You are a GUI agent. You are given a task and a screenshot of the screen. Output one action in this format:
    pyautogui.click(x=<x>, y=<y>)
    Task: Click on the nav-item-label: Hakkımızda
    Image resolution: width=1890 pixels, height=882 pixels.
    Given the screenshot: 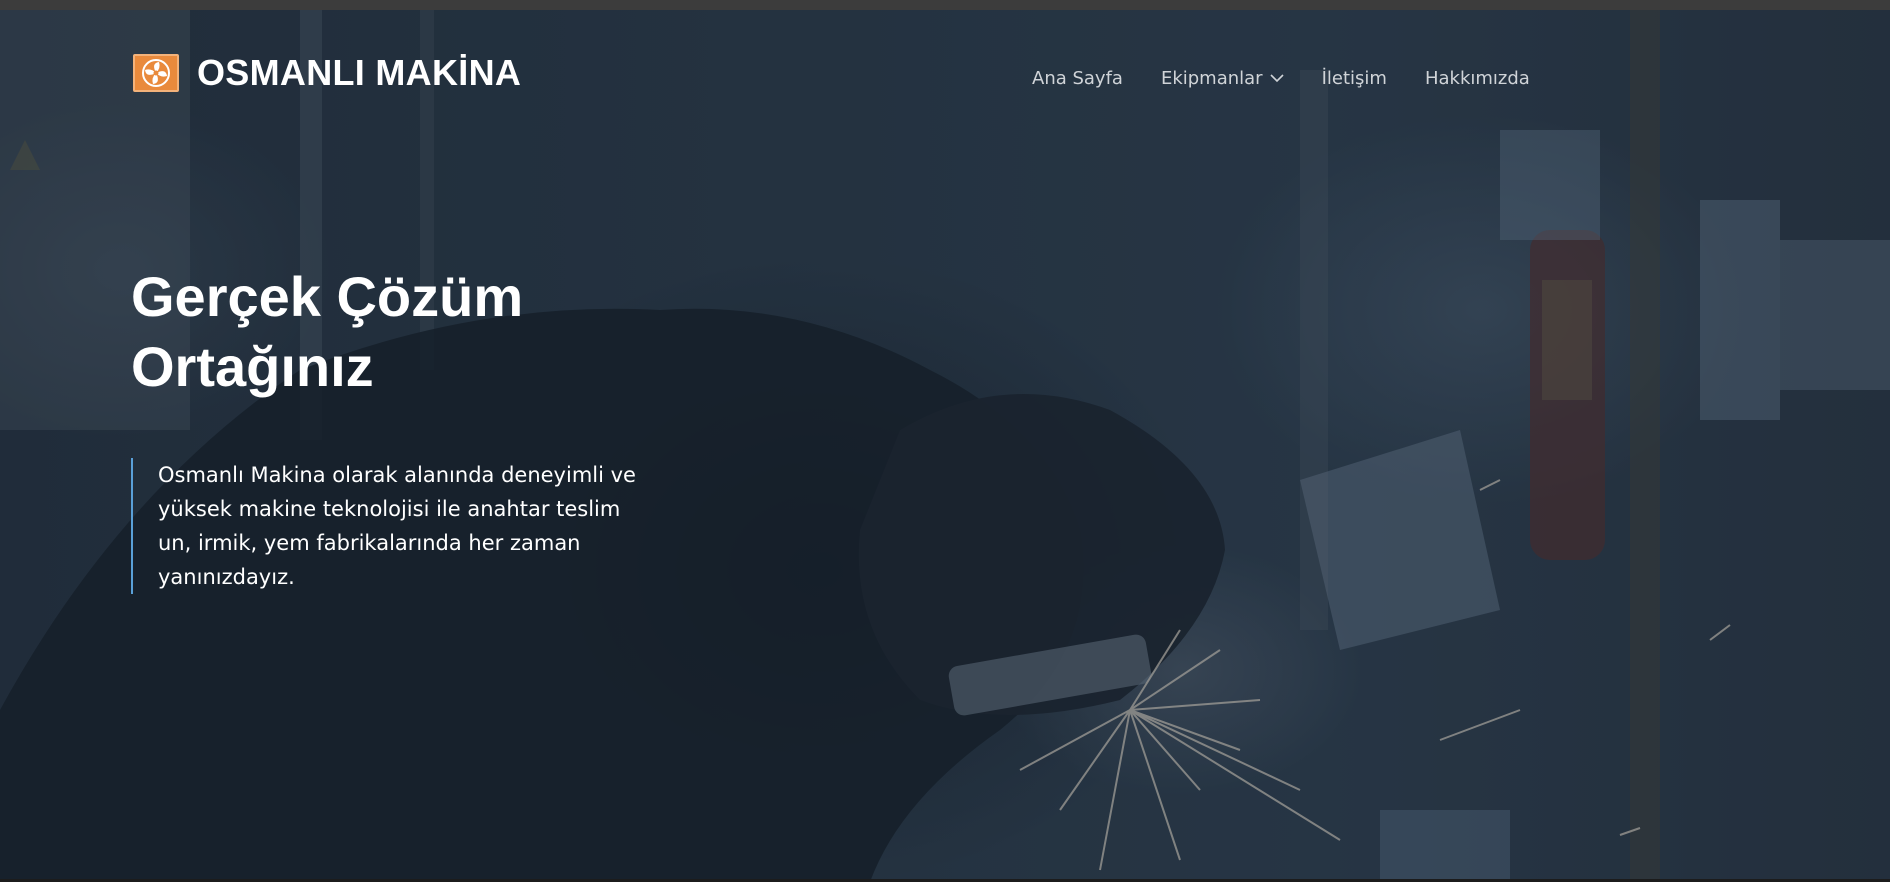 What is the action you would take?
    pyautogui.click(x=1477, y=78)
    